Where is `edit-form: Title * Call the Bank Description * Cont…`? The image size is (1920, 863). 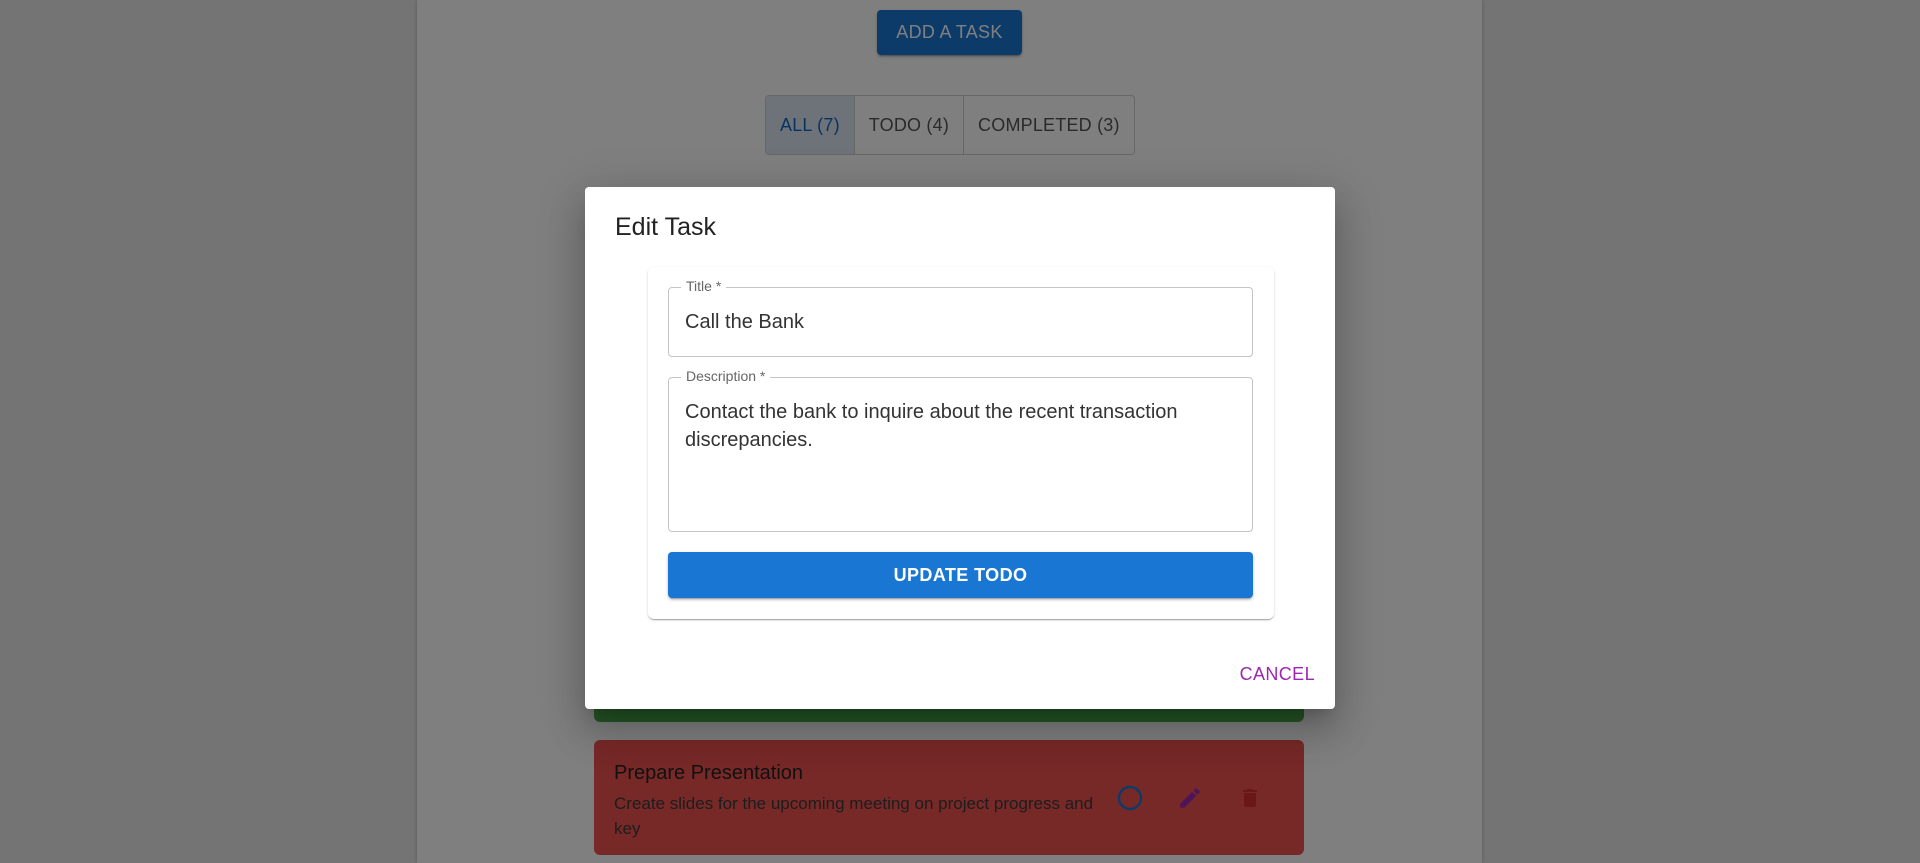
edit-form: Title * Call the Bank Description * Cont… is located at coordinates (961, 443).